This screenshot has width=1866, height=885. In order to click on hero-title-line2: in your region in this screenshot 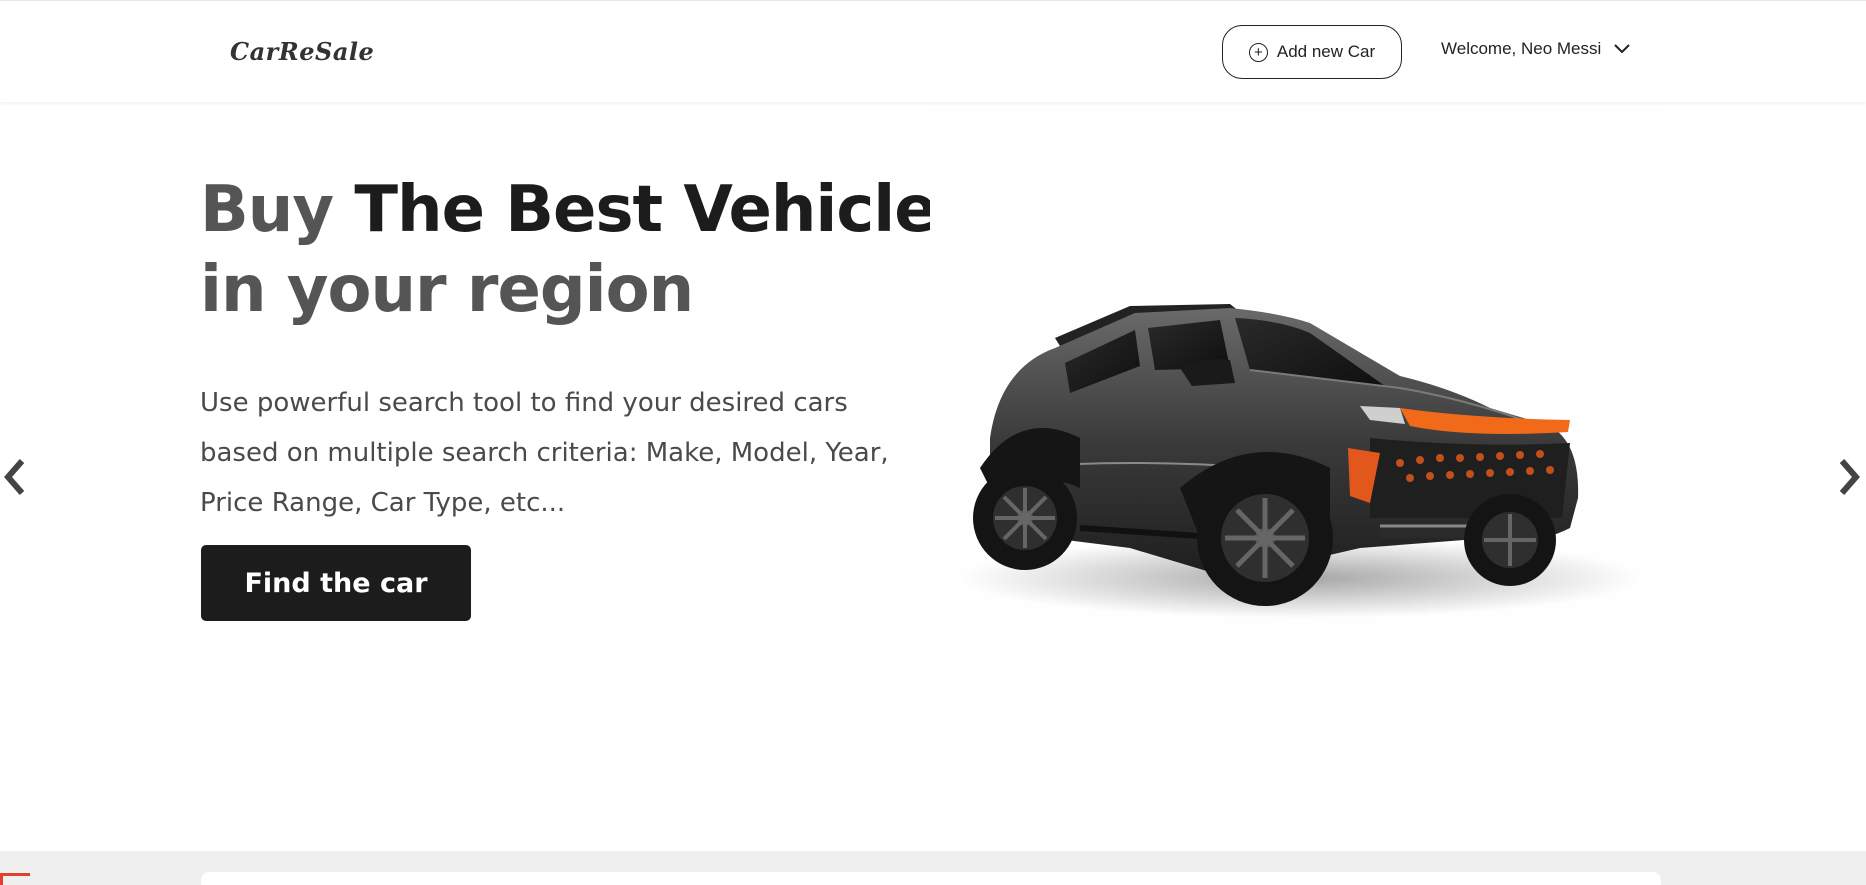, I will do `click(447, 290)`.